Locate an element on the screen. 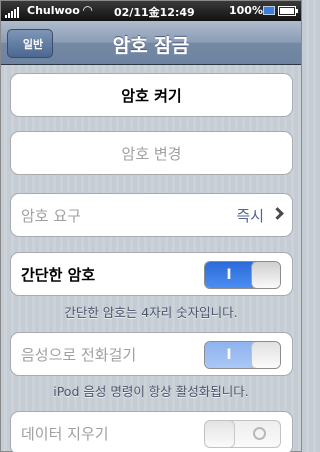  status-time: 02/11金12:49 is located at coordinates (154, 12).